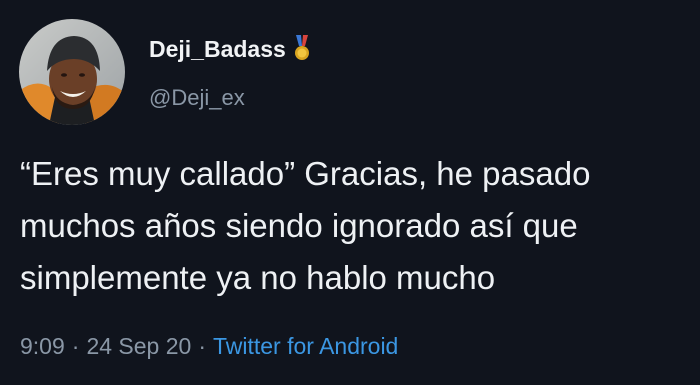  Describe the element at coordinates (302, 49) in the screenshot. I see `medal-icon` at that location.